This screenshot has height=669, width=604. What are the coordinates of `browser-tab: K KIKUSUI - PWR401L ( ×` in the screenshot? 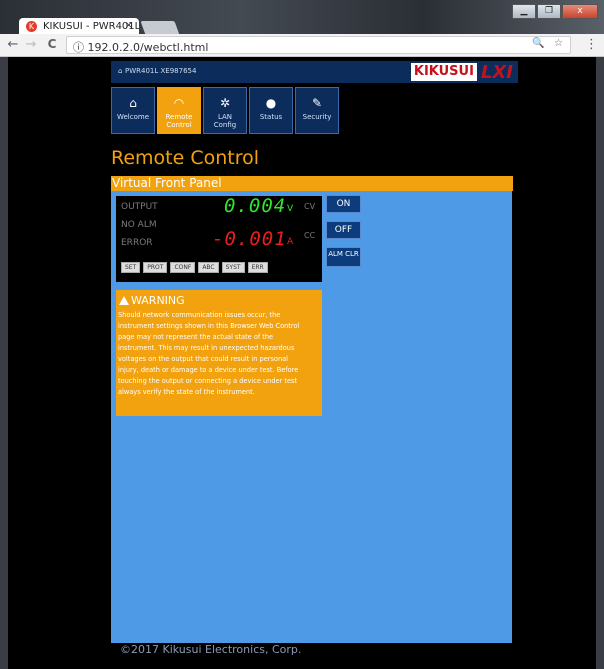 It's located at (79, 26).